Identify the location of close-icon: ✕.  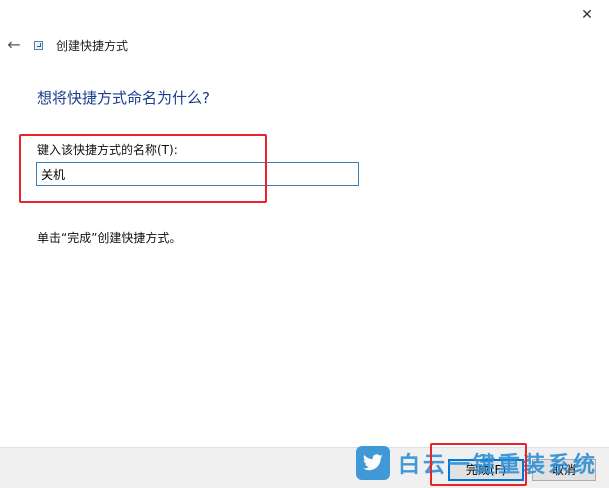
(587, 15).